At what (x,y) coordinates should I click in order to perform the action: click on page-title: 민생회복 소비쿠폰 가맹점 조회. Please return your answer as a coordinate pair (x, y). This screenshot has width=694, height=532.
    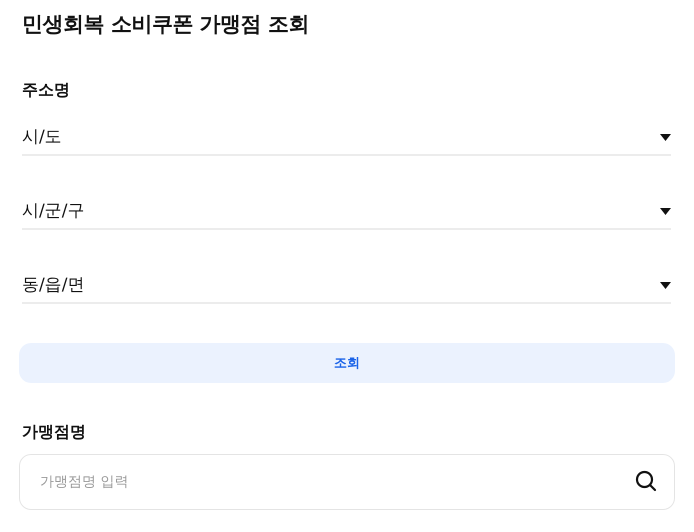
    Looking at the image, I should click on (166, 24).